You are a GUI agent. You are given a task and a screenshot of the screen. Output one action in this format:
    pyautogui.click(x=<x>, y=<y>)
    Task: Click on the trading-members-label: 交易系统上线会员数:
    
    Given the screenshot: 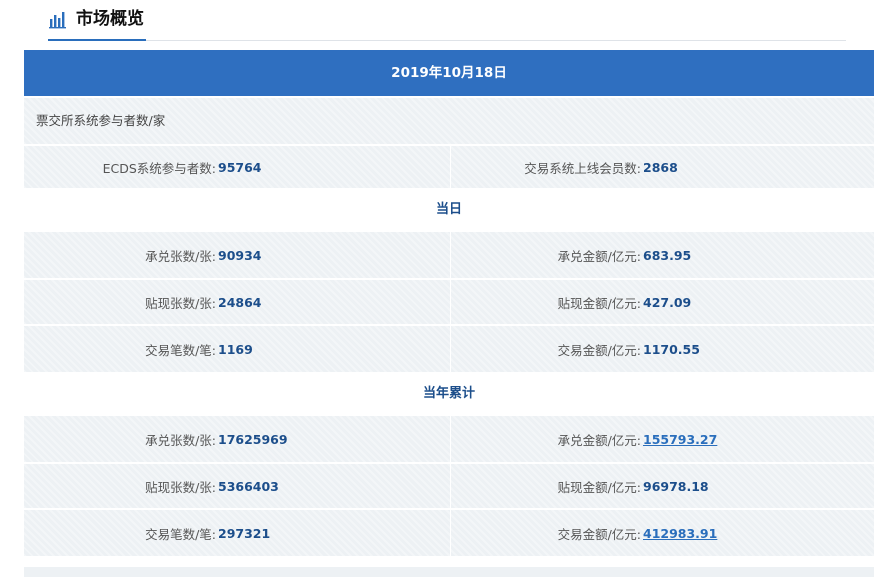 What is the action you would take?
    pyautogui.click(x=582, y=168)
    